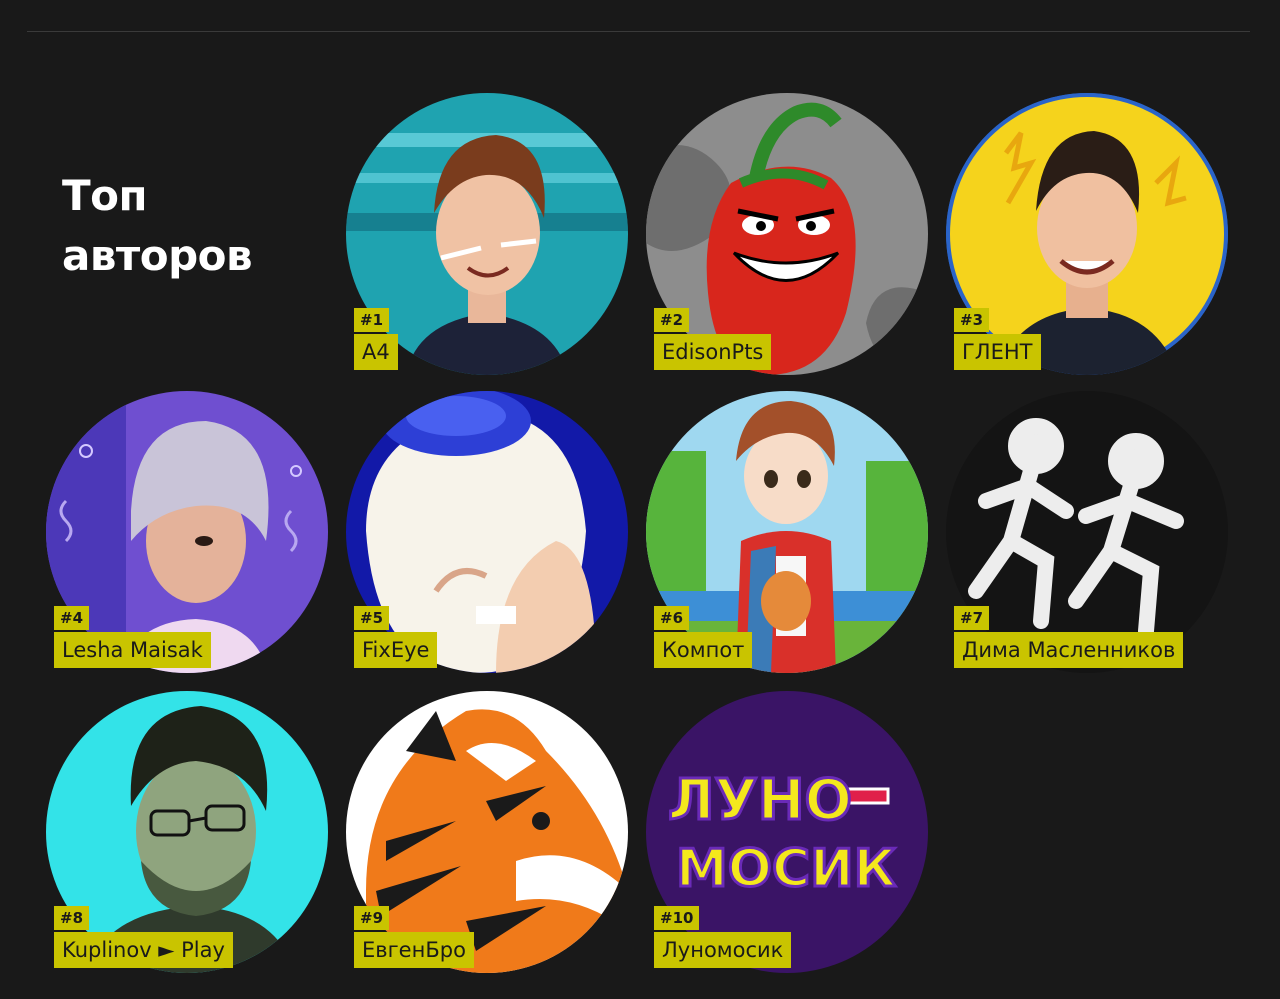 This screenshot has height=999, width=1280. I want to click on author-rank-10: #10, so click(677, 918).